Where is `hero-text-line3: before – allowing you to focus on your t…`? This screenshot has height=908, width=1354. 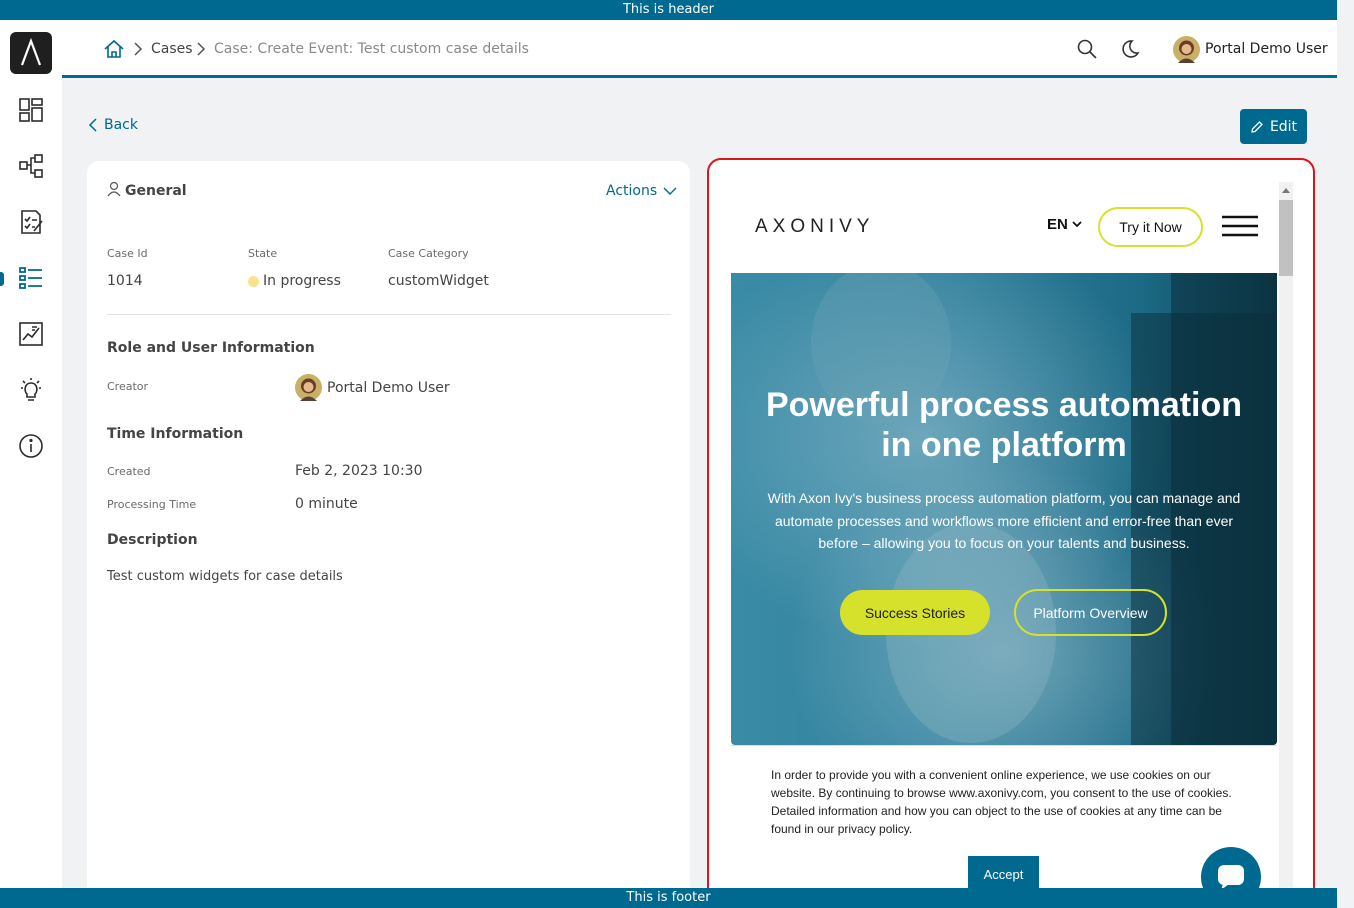 hero-text-line3: before – allowing you to focus on your t… is located at coordinates (1004, 543).